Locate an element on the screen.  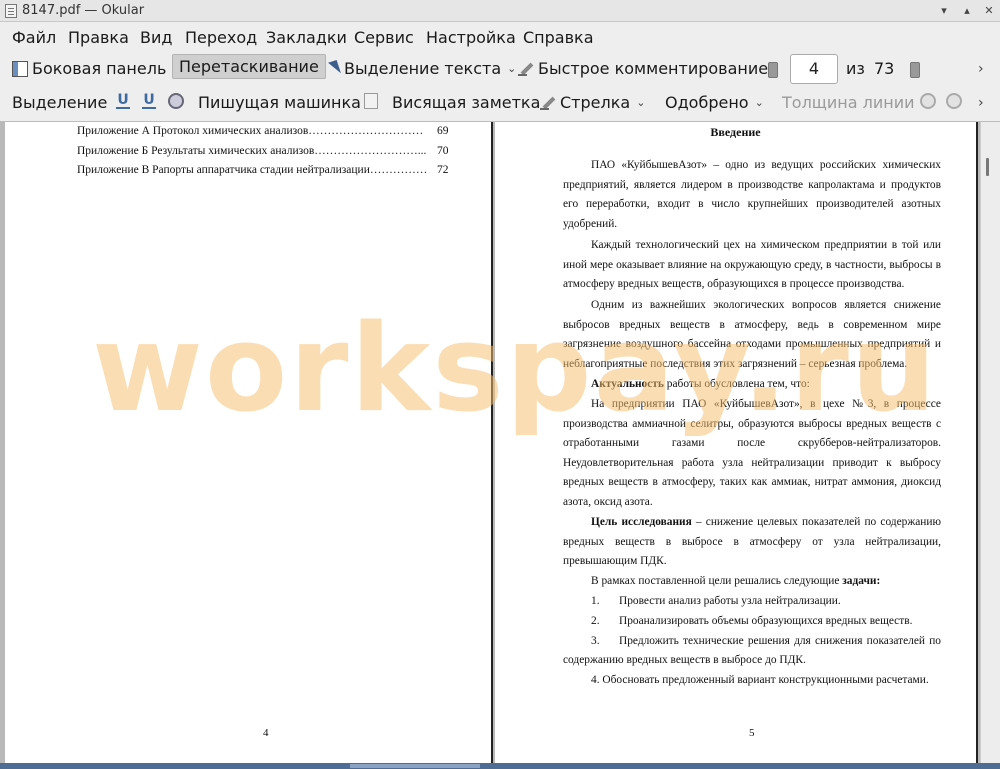
underline-icon: U is located at coordinates (123, 100).